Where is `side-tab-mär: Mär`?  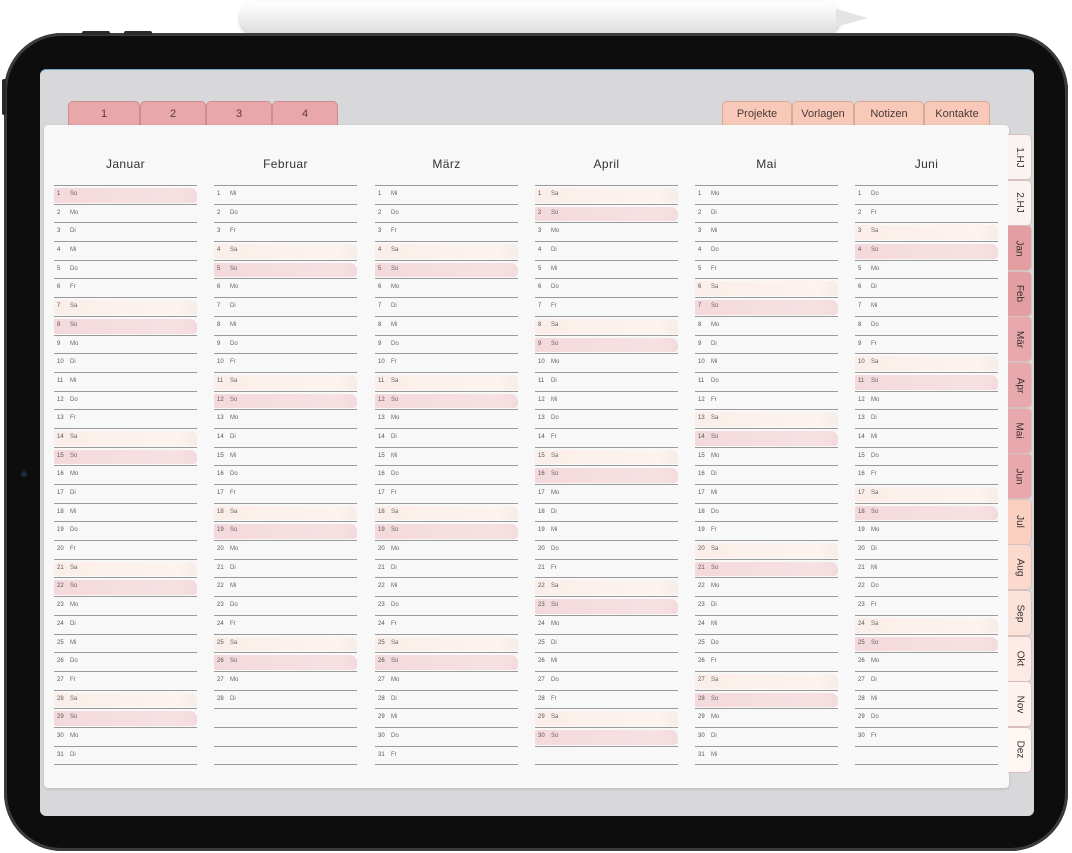 side-tab-mär: Mär is located at coordinates (1020, 339).